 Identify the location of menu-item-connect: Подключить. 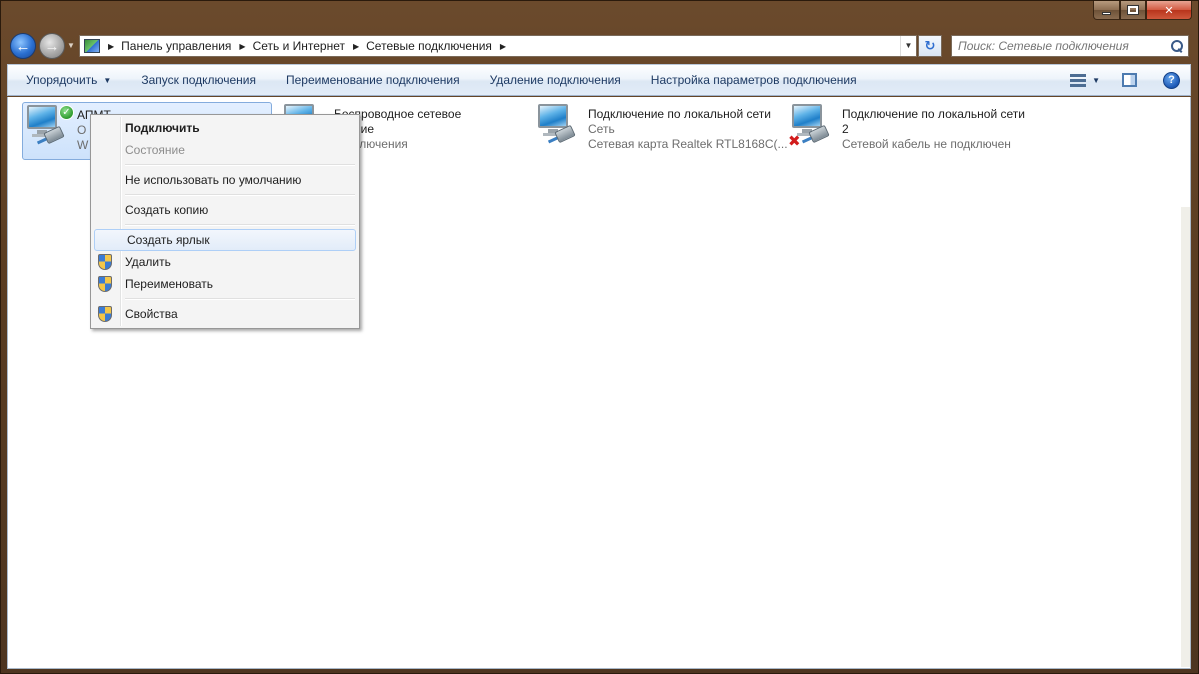
(225, 128).